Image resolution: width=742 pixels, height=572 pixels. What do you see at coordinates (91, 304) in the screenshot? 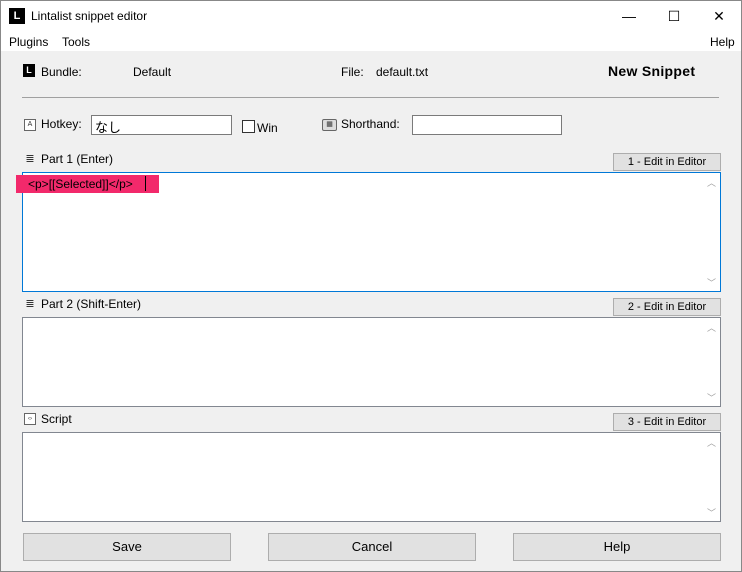
I see `part2-label: Part 2 (Shift-Enter)` at bounding box center [91, 304].